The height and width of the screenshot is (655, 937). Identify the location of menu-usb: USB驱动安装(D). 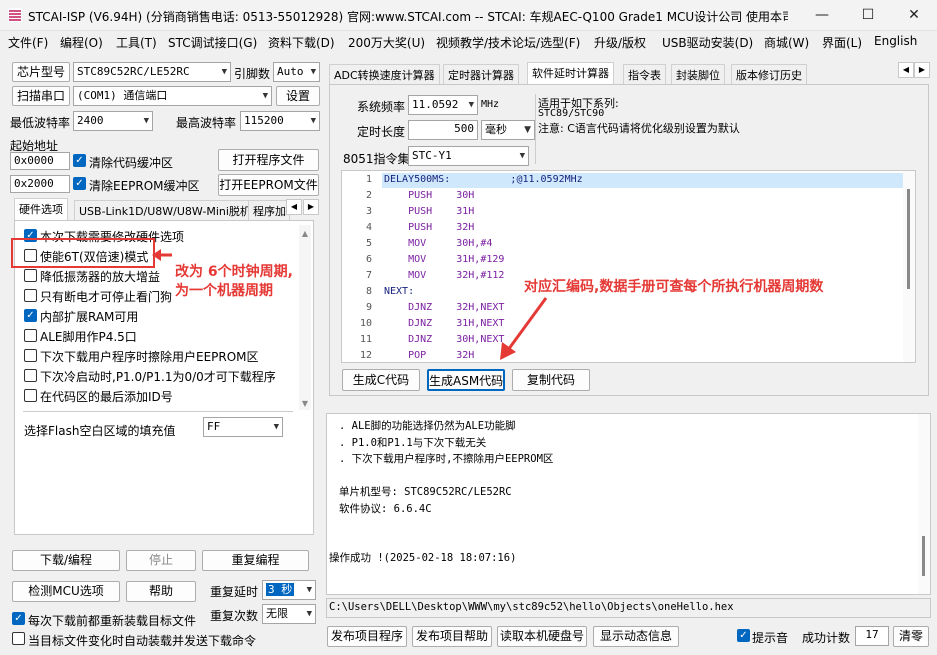
(707, 42).